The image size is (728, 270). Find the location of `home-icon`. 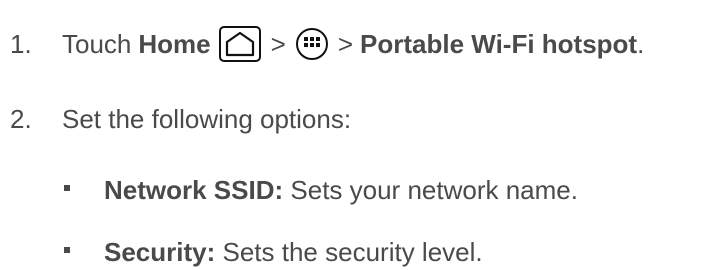

home-icon is located at coordinates (239, 44).